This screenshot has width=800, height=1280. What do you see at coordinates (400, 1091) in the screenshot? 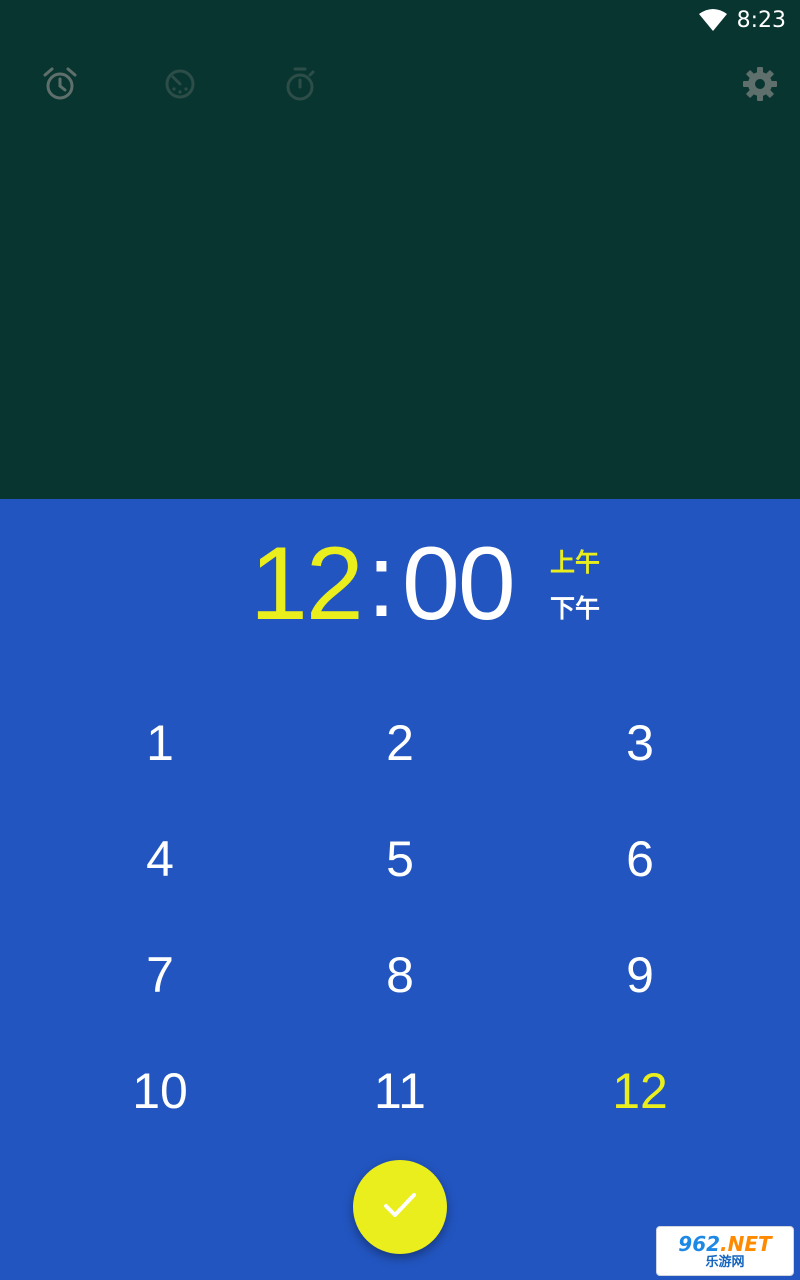
I see `hour-key-11: 11` at bounding box center [400, 1091].